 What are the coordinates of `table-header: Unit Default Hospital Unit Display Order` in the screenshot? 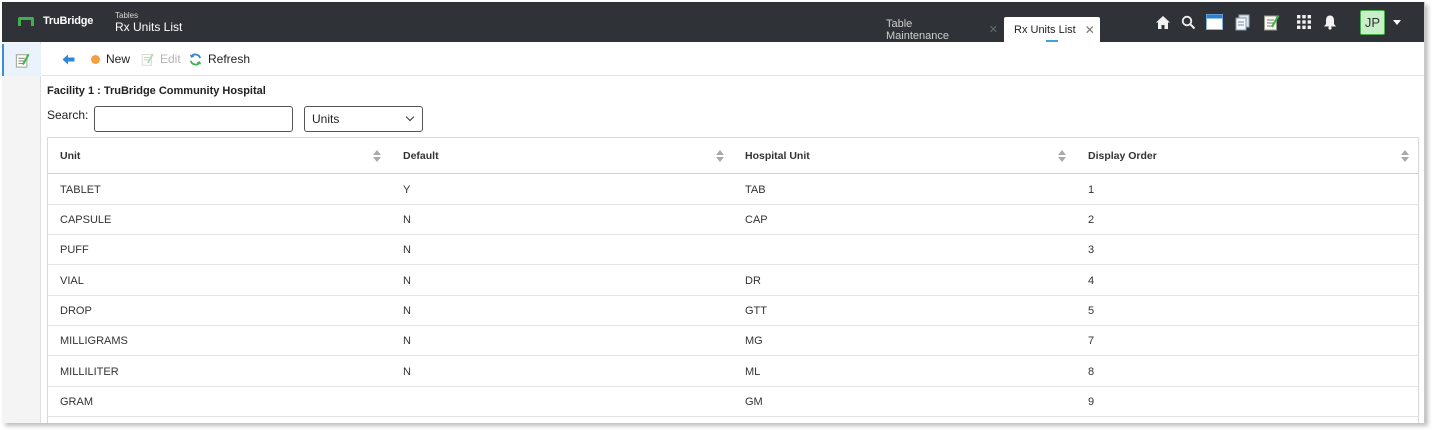 It's located at (733, 156).